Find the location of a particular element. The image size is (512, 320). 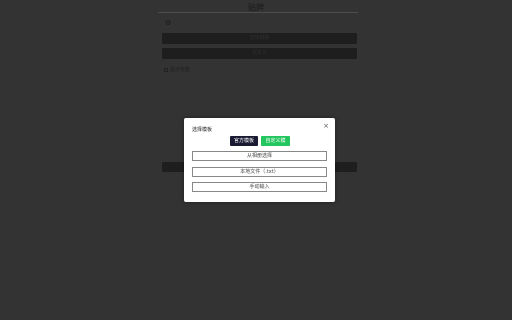

tab-custom-template: 自定义模板 is located at coordinates (275, 145).